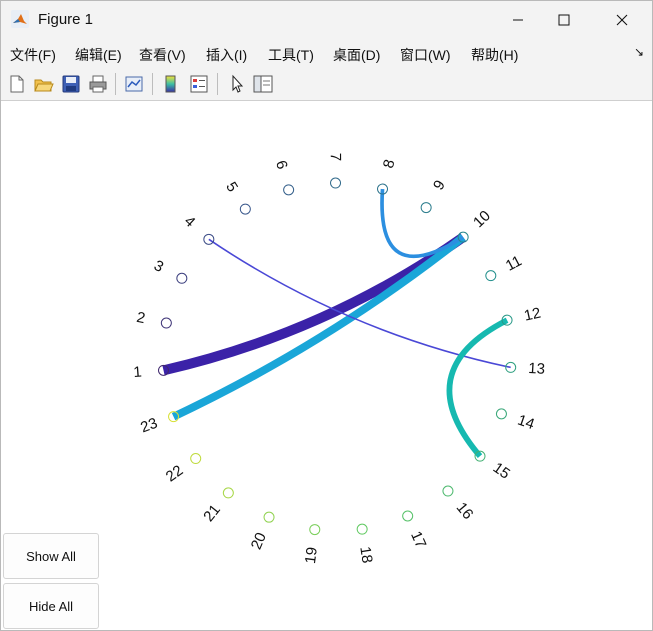 The width and height of the screenshot is (653, 631). I want to click on link-plot-icon, so click(134, 84).